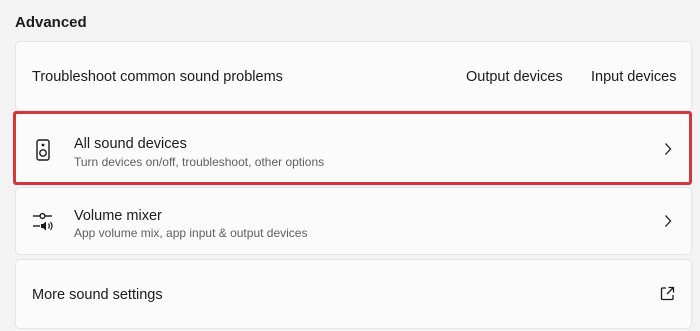 The height and width of the screenshot is (331, 700). What do you see at coordinates (667, 293) in the screenshot?
I see `external-link-icon` at bounding box center [667, 293].